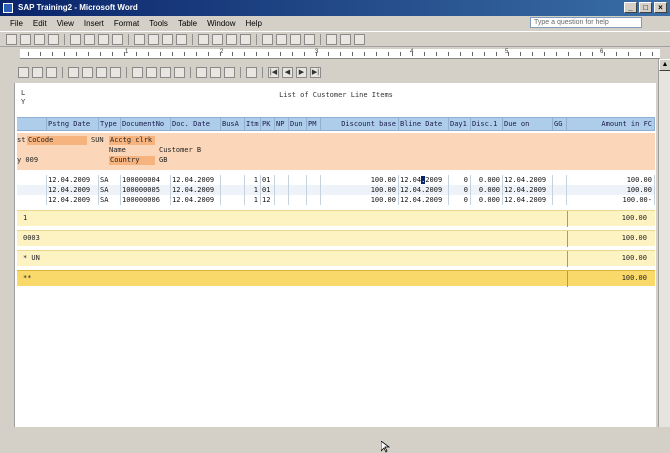 This screenshot has width=670, height=453. What do you see at coordinates (115, 72) in the screenshot?
I see `export-icon` at bounding box center [115, 72].